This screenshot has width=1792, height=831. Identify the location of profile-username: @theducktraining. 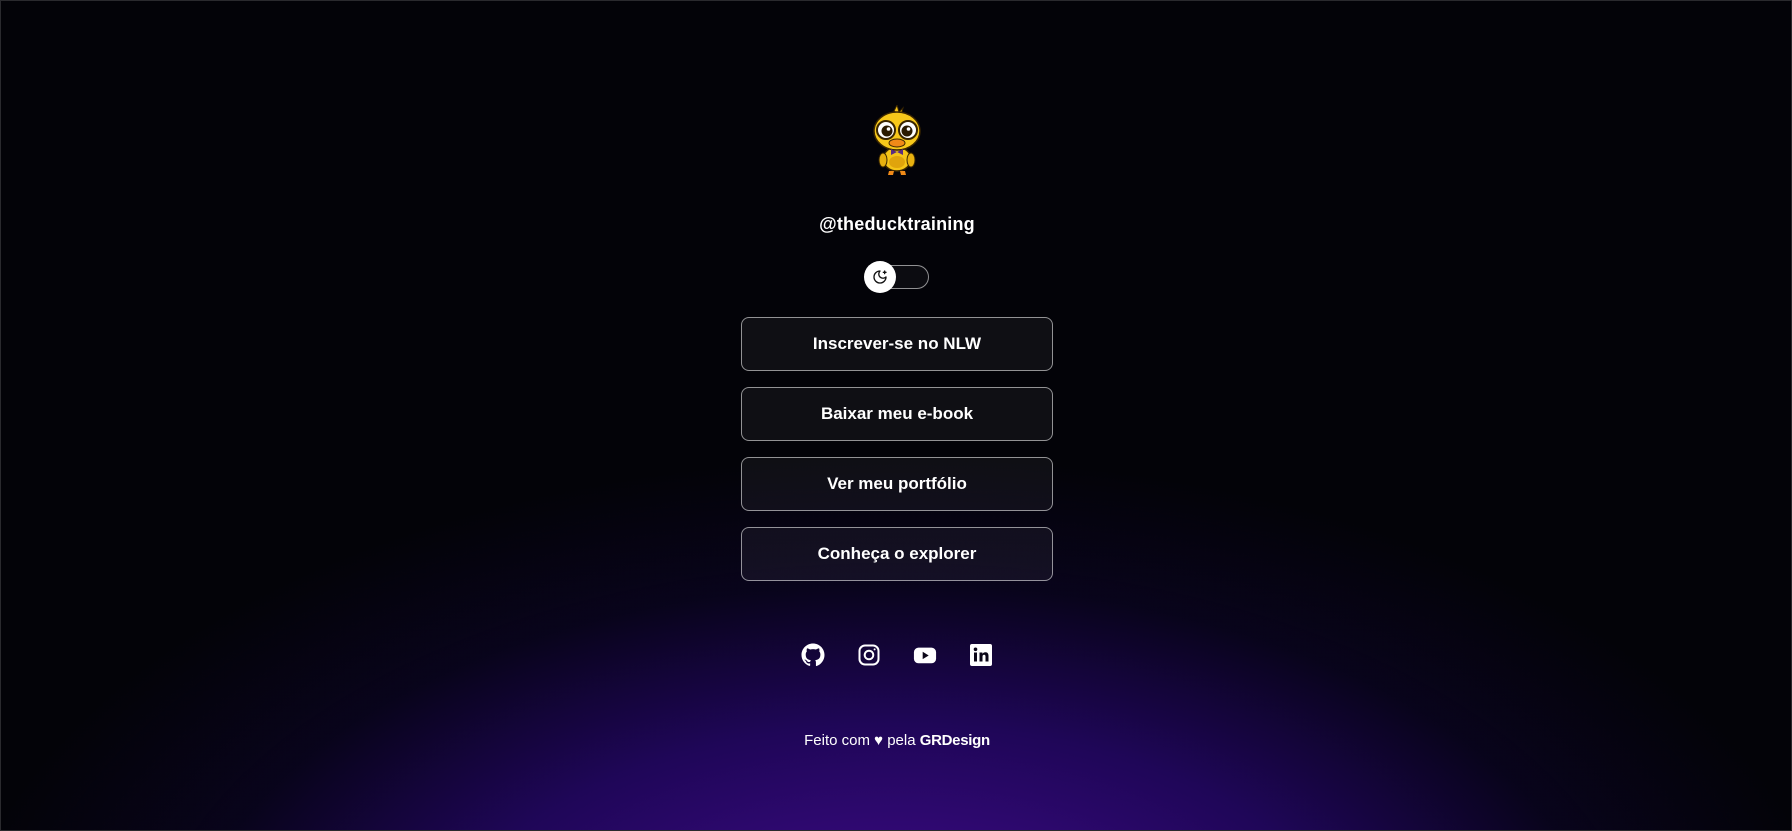
(897, 224).